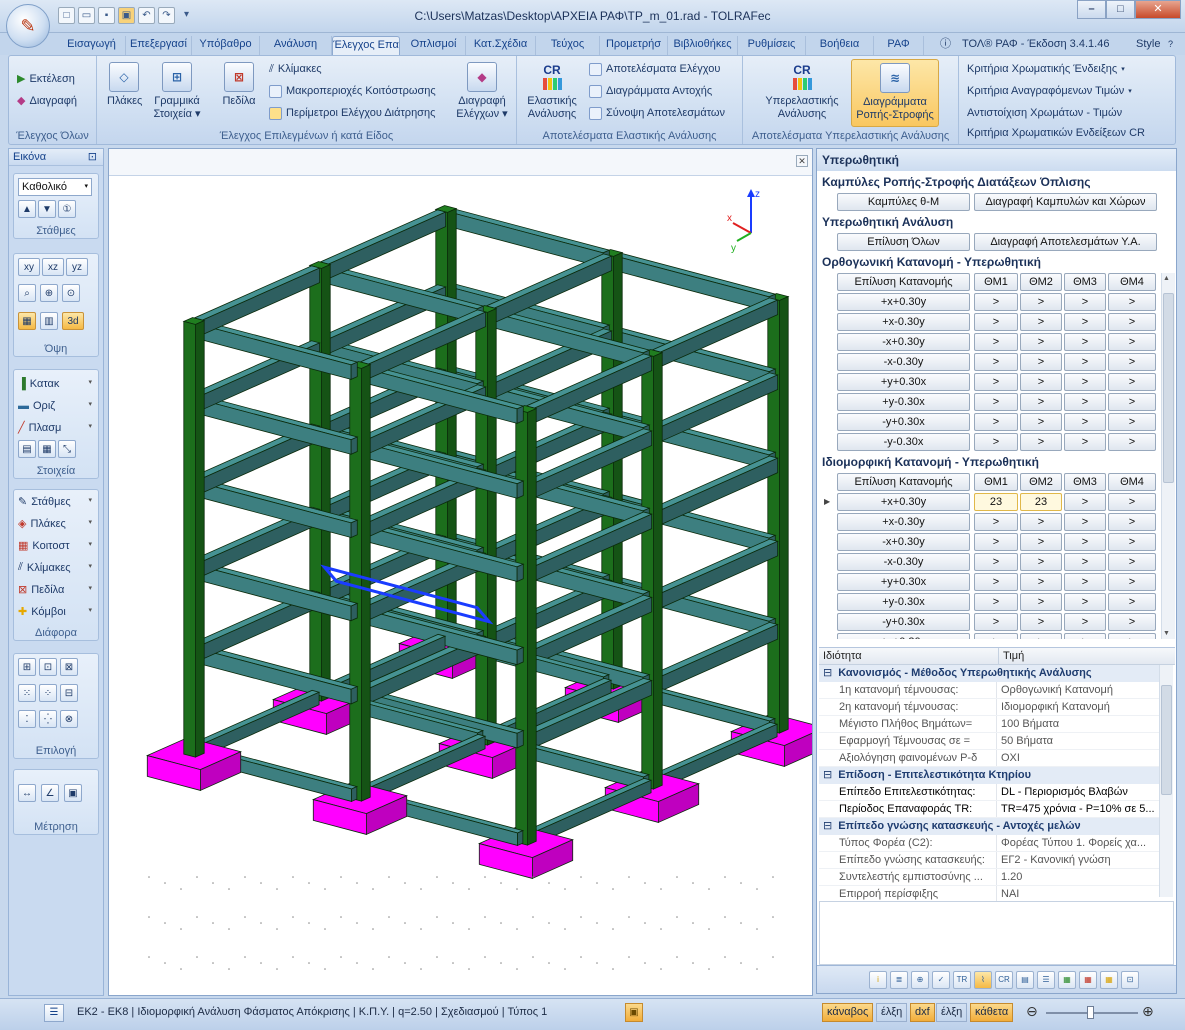  Describe the element at coordinates (1046, 979) in the screenshot. I see `list-icon: ☰` at that location.